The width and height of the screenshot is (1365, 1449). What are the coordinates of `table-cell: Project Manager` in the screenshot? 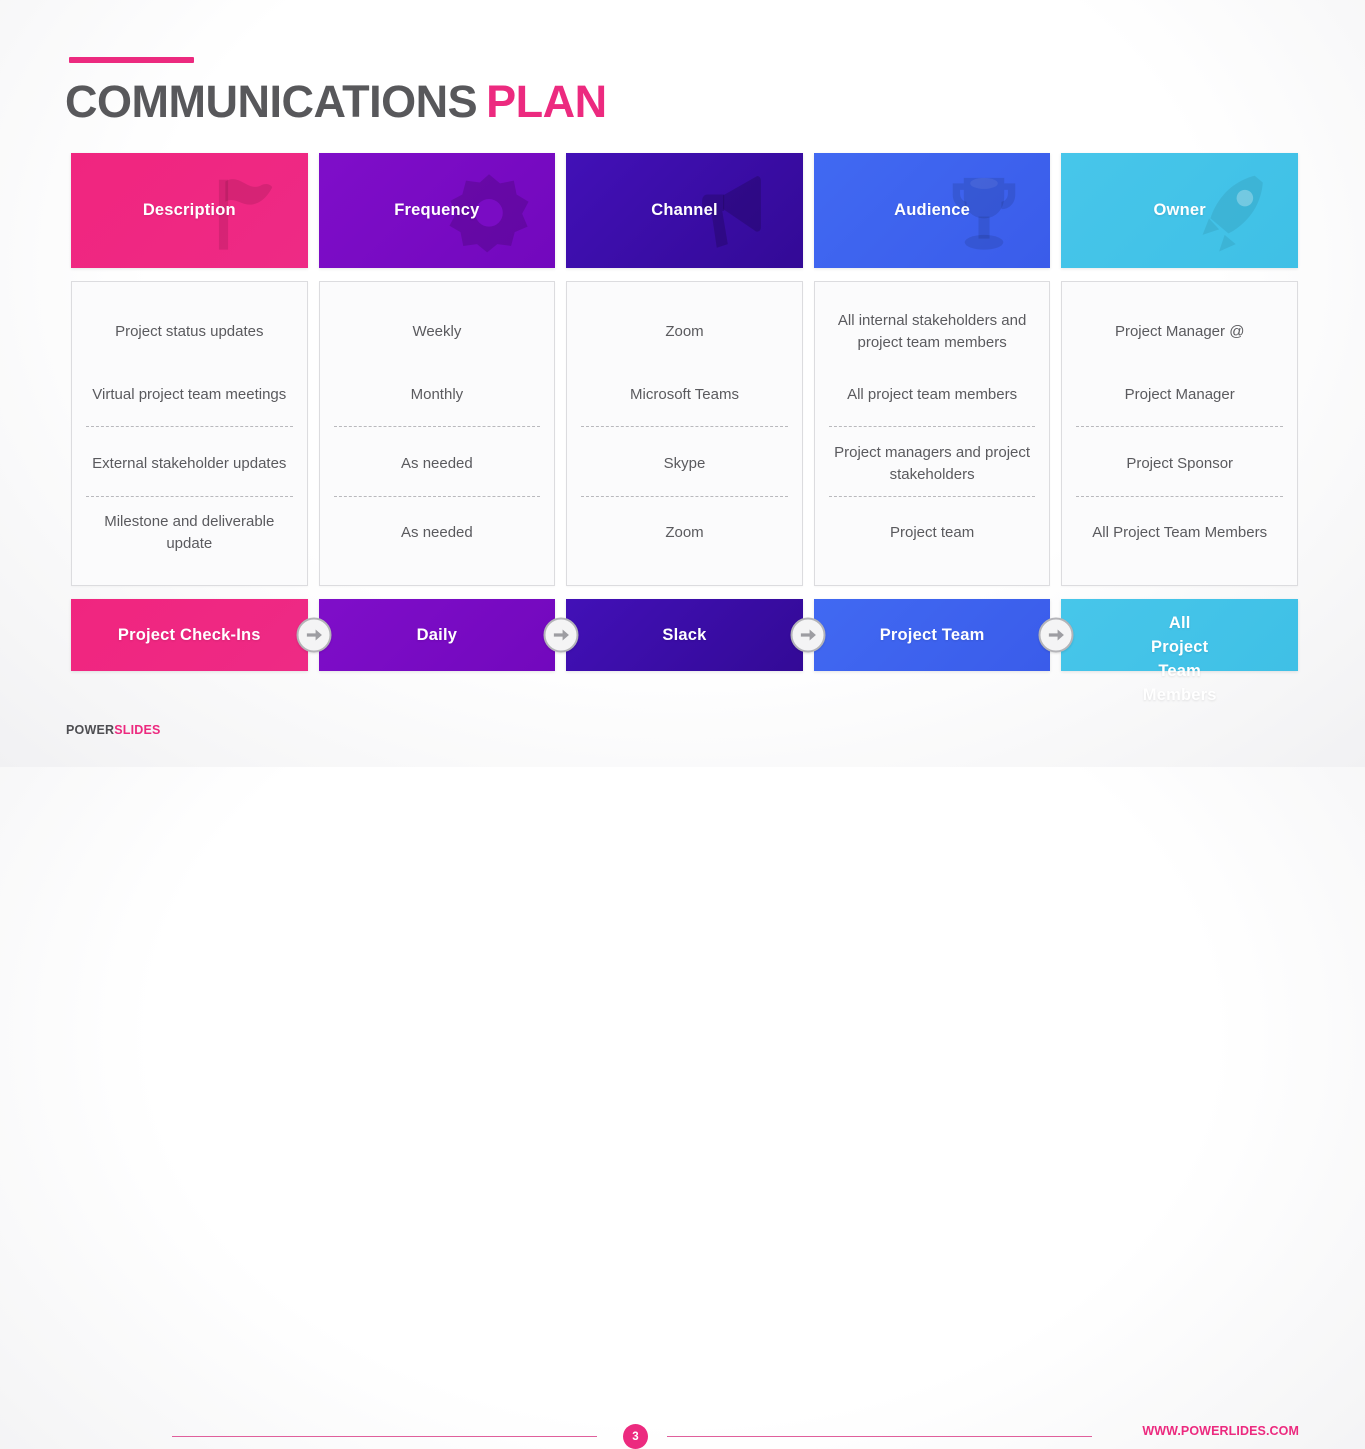 It's located at (1179, 394).